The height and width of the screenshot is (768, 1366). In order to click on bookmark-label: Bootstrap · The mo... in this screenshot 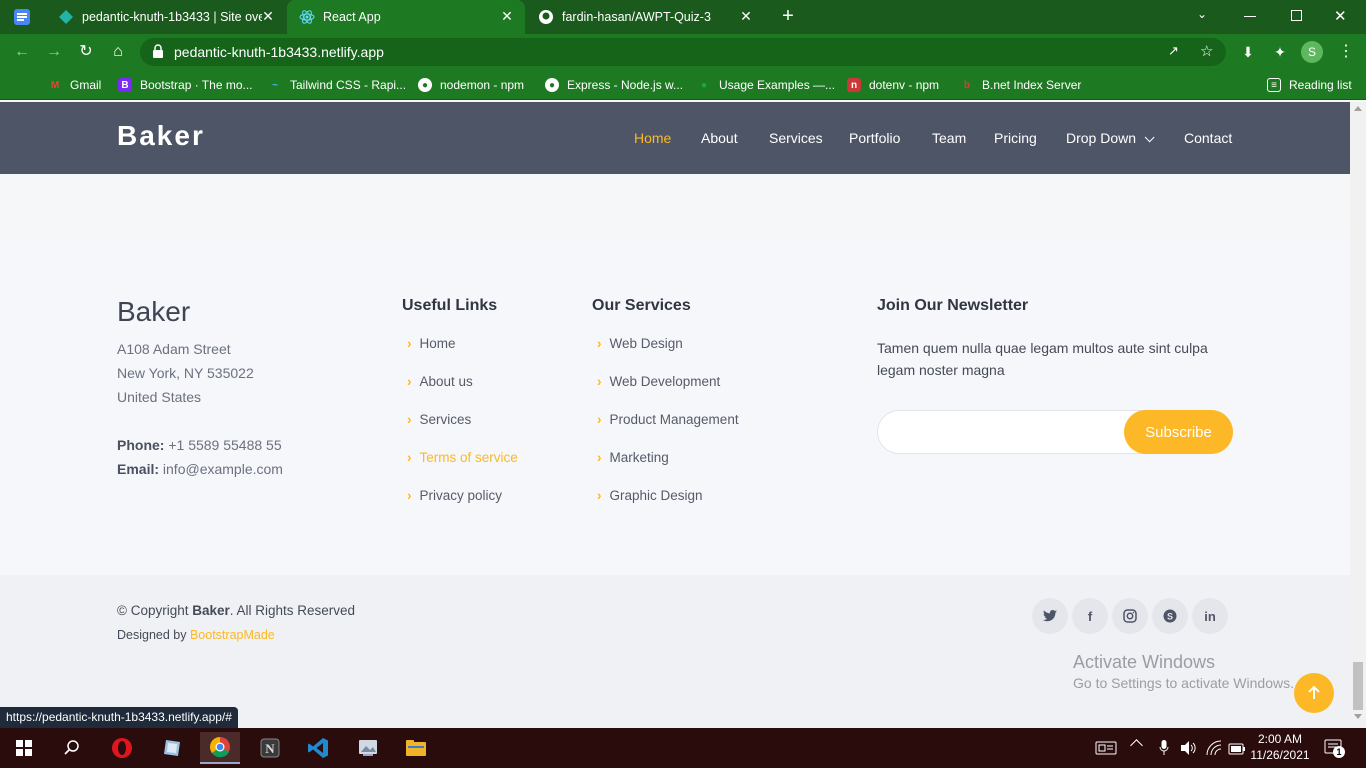, I will do `click(196, 85)`.